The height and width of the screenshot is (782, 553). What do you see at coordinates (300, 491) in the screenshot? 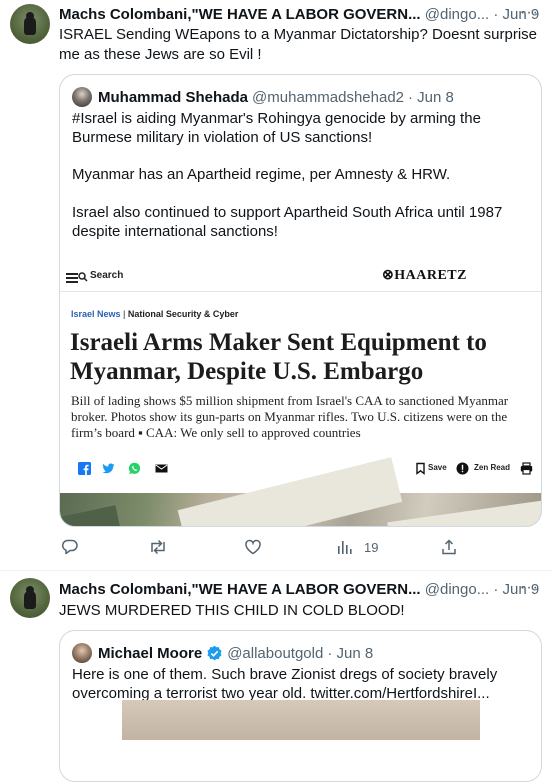
I see `article-photo` at bounding box center [300, 491].